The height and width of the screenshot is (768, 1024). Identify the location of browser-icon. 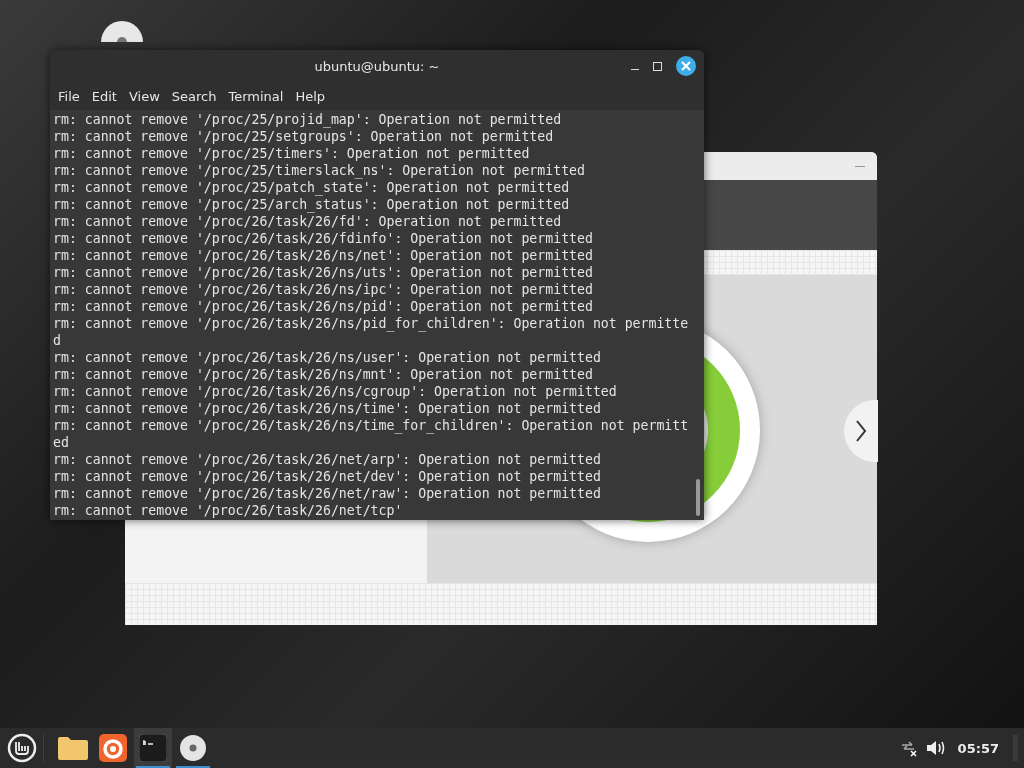
(113, 748).